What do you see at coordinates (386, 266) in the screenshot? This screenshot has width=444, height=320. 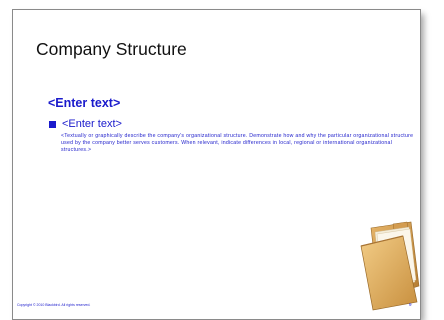 I see `folder-icon` at bounding box center [386, 266].